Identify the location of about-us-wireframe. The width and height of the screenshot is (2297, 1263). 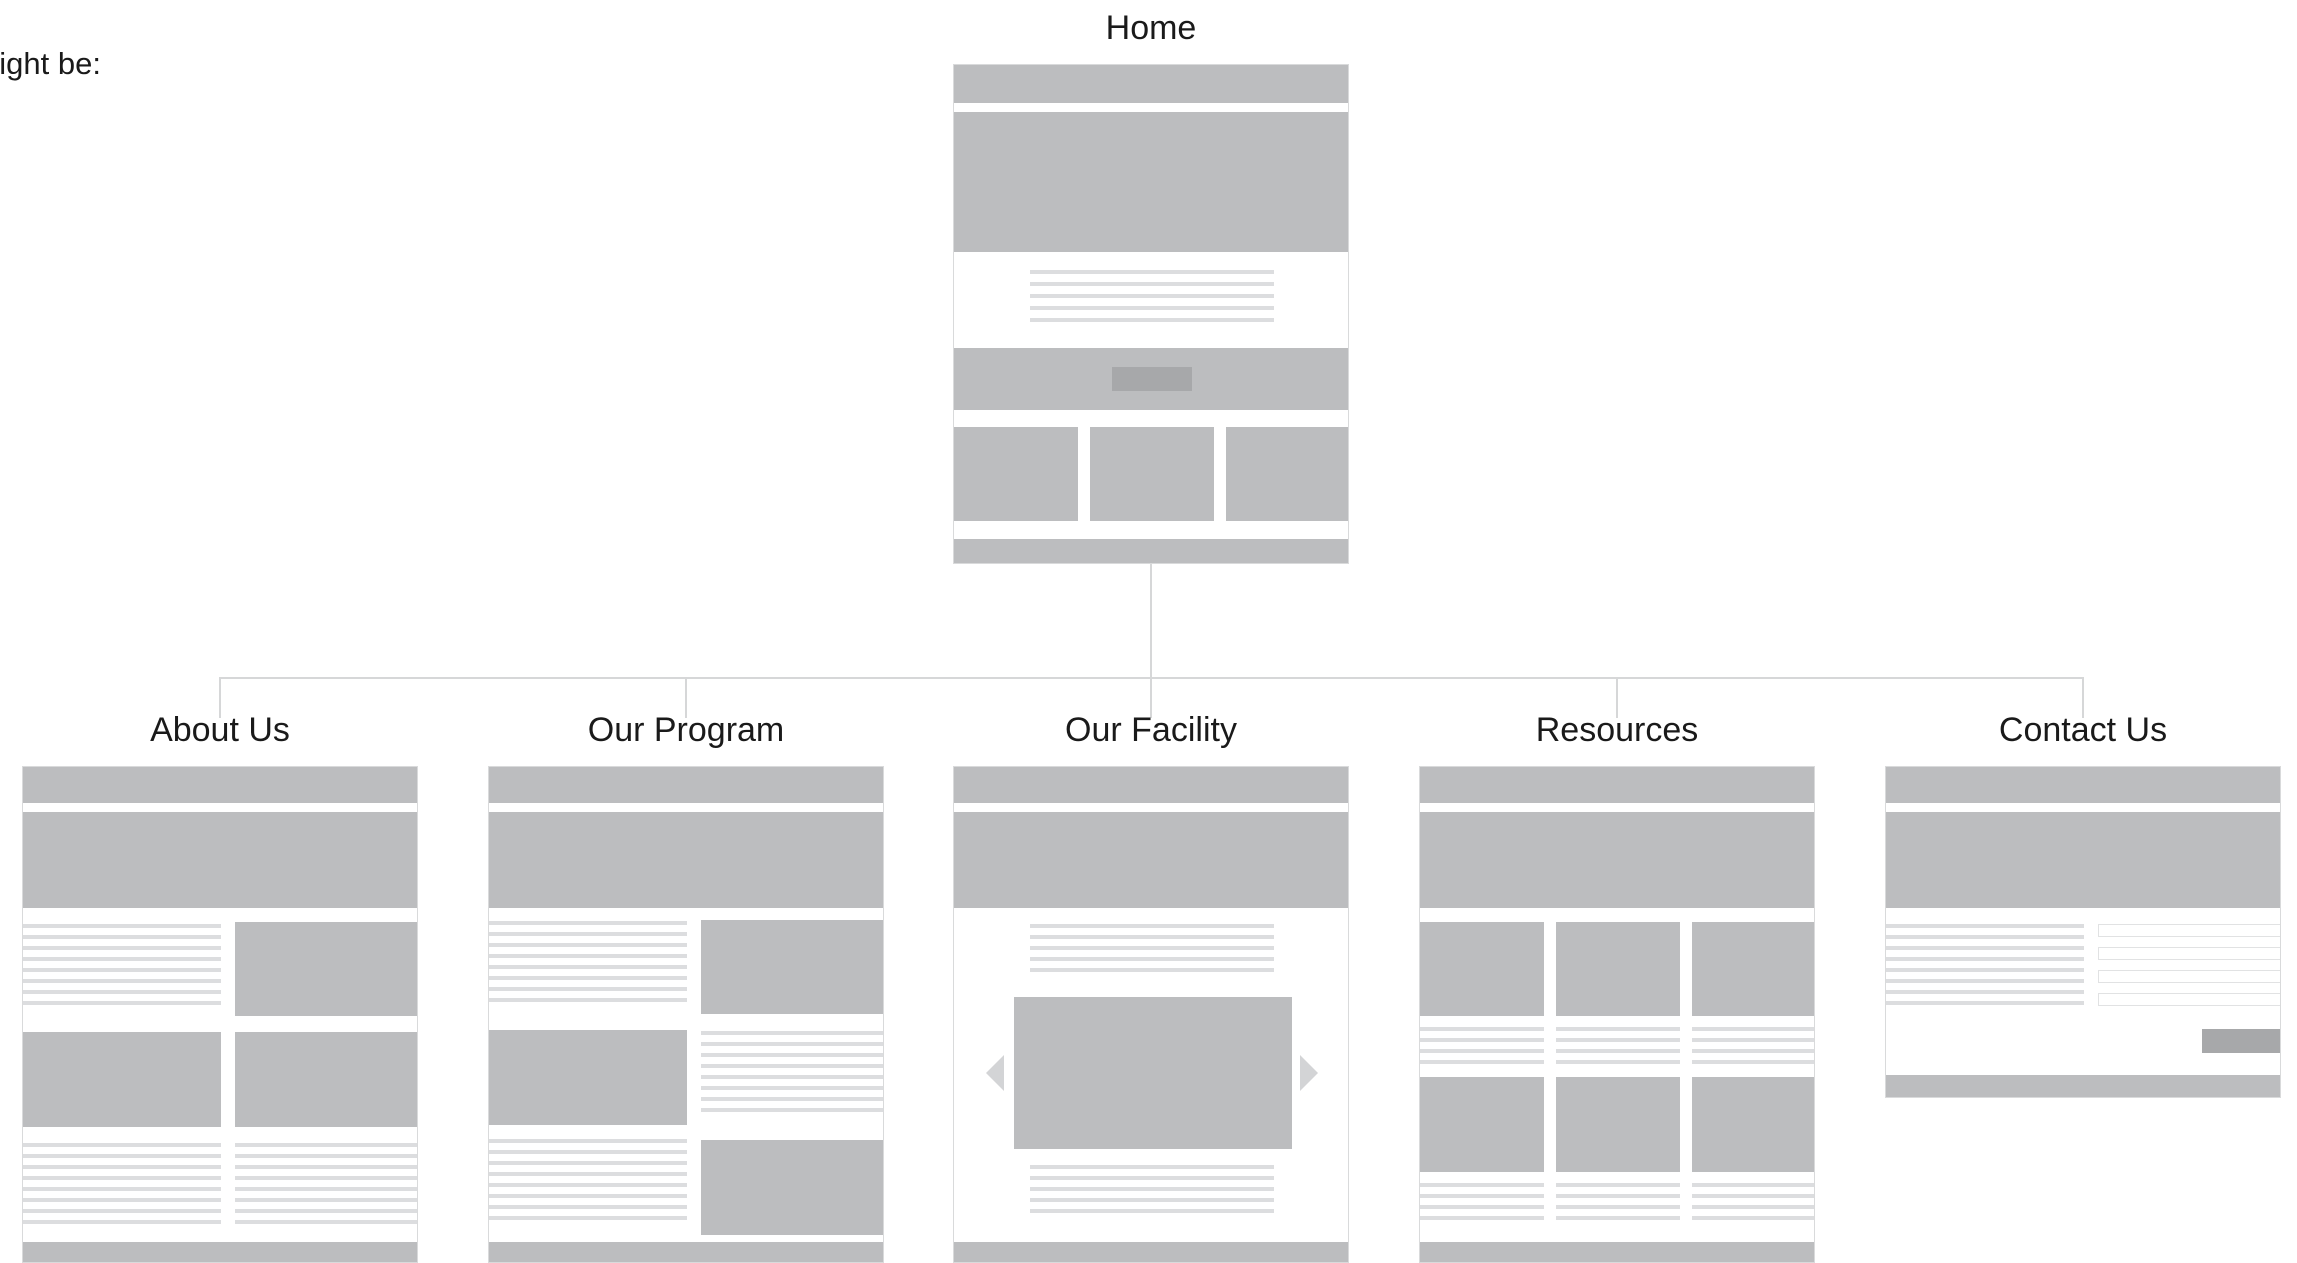
(220, 1014).